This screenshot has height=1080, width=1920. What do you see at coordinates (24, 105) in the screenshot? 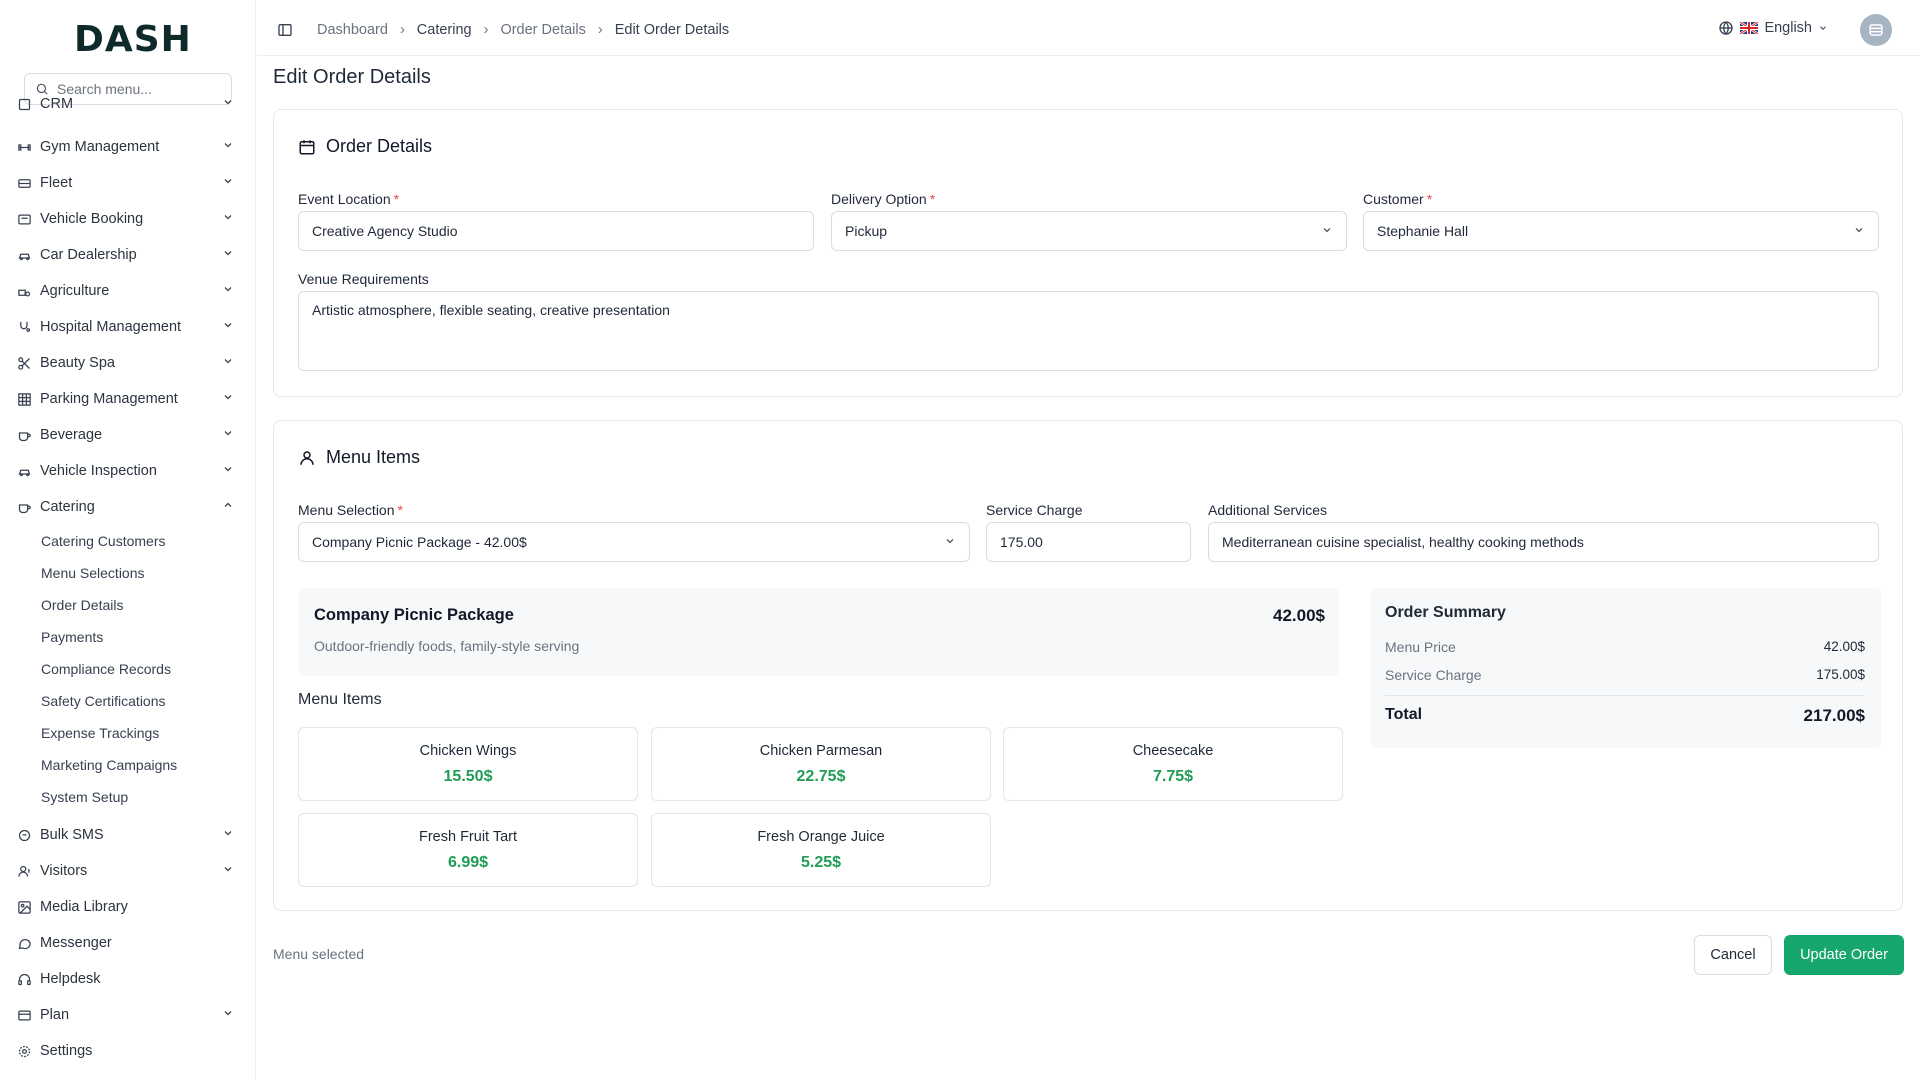
I see `crm-icon` at bounding box center [24, 105].